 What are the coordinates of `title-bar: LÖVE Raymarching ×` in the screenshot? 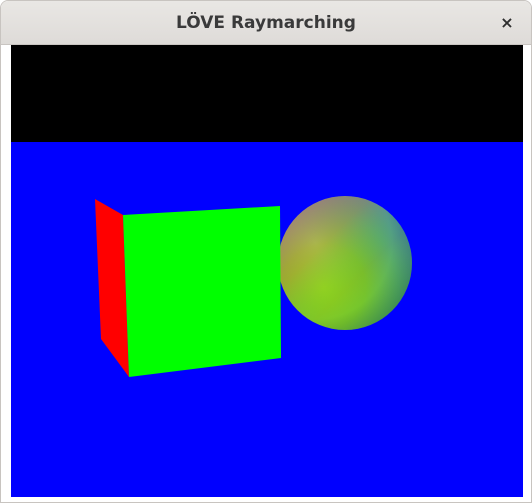 It's located at (266, 23).